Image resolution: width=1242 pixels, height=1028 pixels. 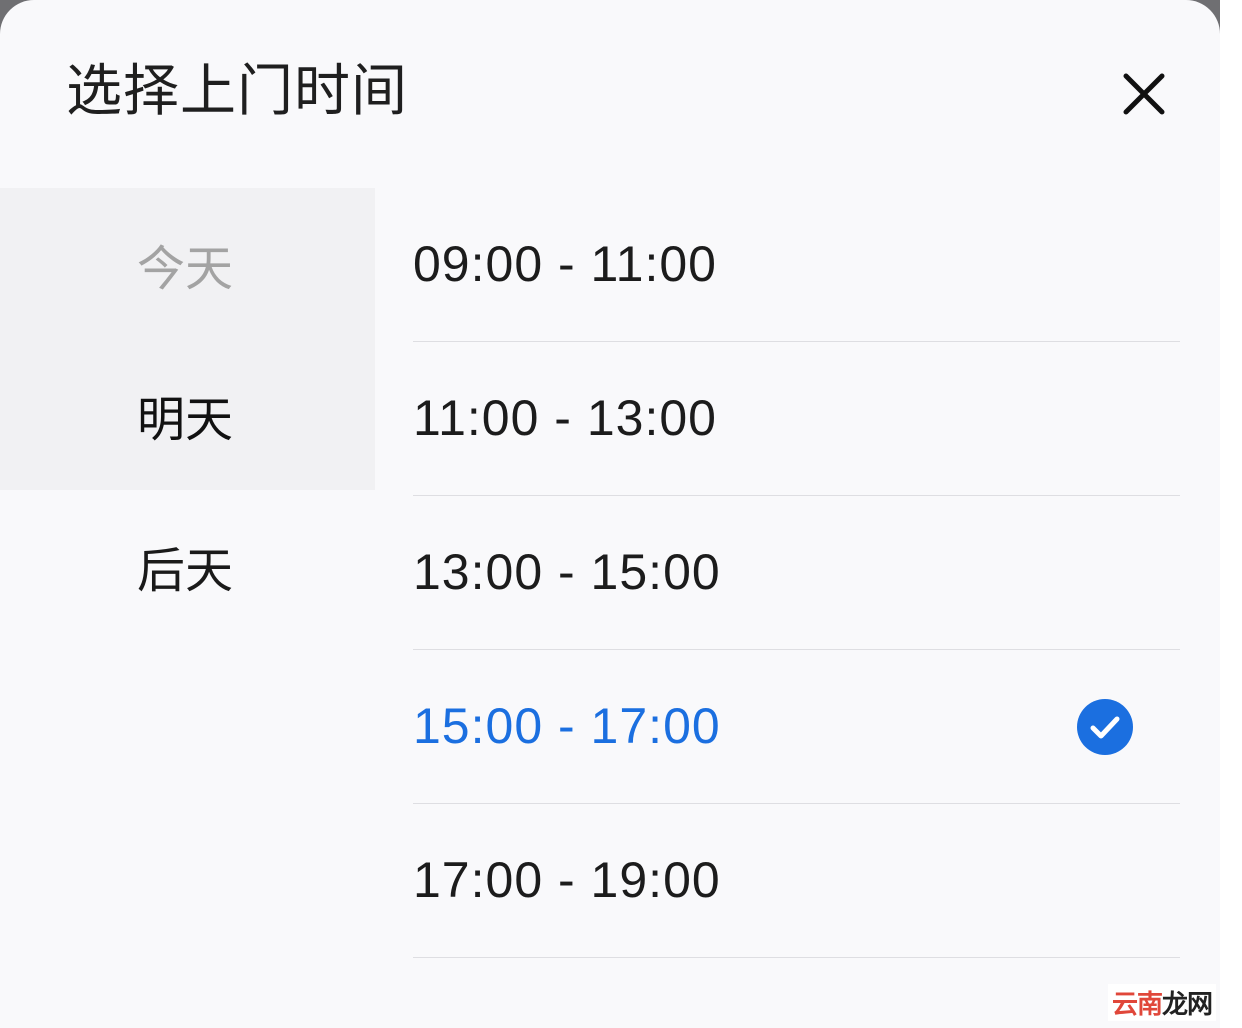 I want to click on time-slot-0900-1100: 09:00 - 11:00, so click(x=796, y=265).